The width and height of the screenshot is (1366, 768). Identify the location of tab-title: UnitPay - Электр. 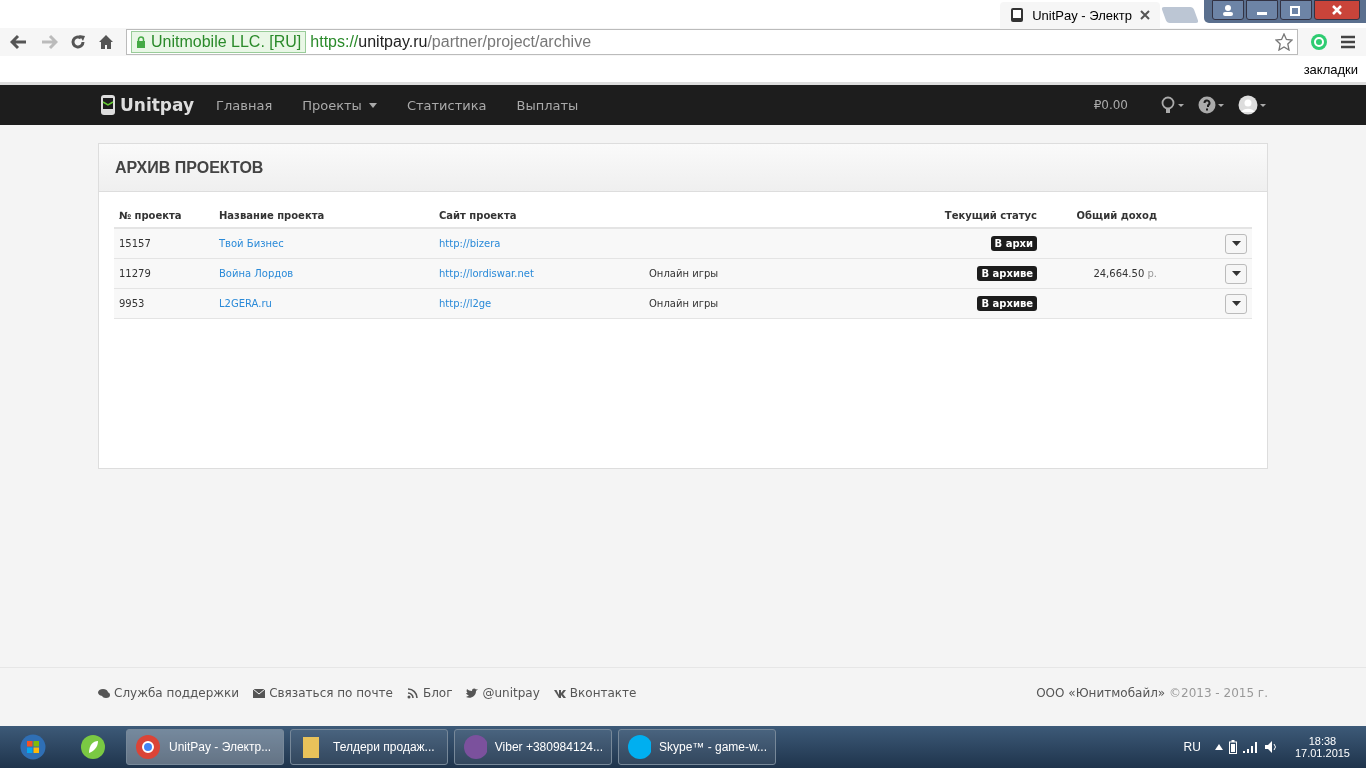
(1082, 15).